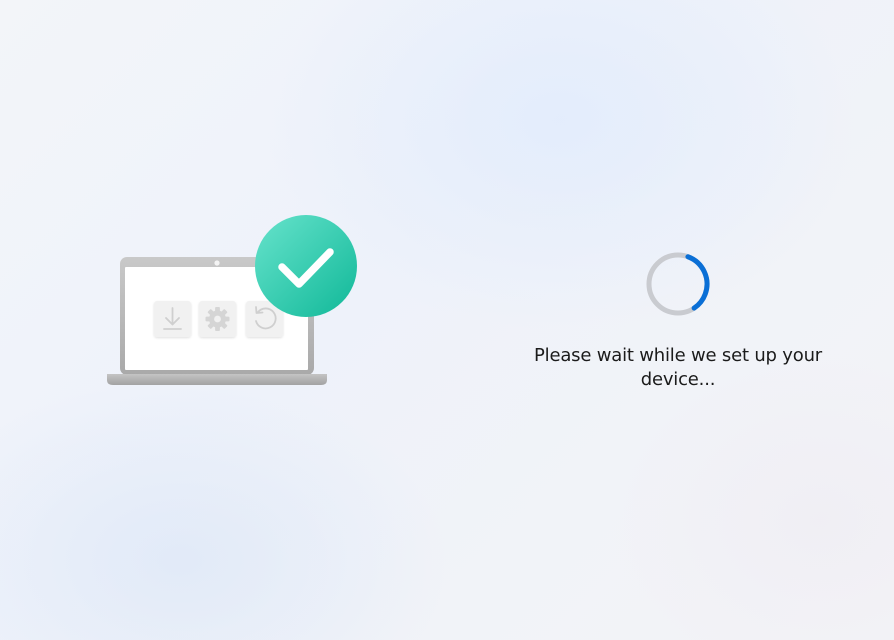  Describe the element at coordinates (306, 266) in the screenshot. I see `checkmark-icon` at that location.